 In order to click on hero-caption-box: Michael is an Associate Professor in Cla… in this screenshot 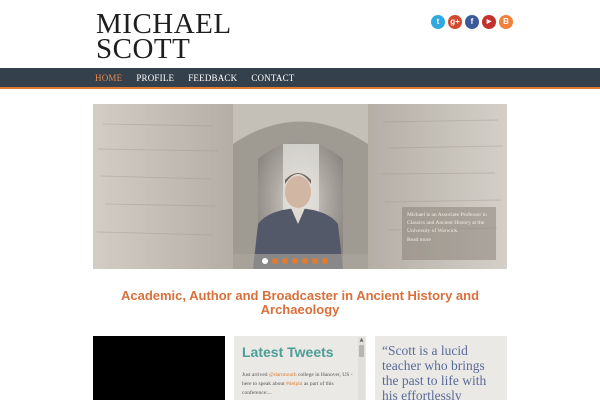, I will do `click(449, 233)`.